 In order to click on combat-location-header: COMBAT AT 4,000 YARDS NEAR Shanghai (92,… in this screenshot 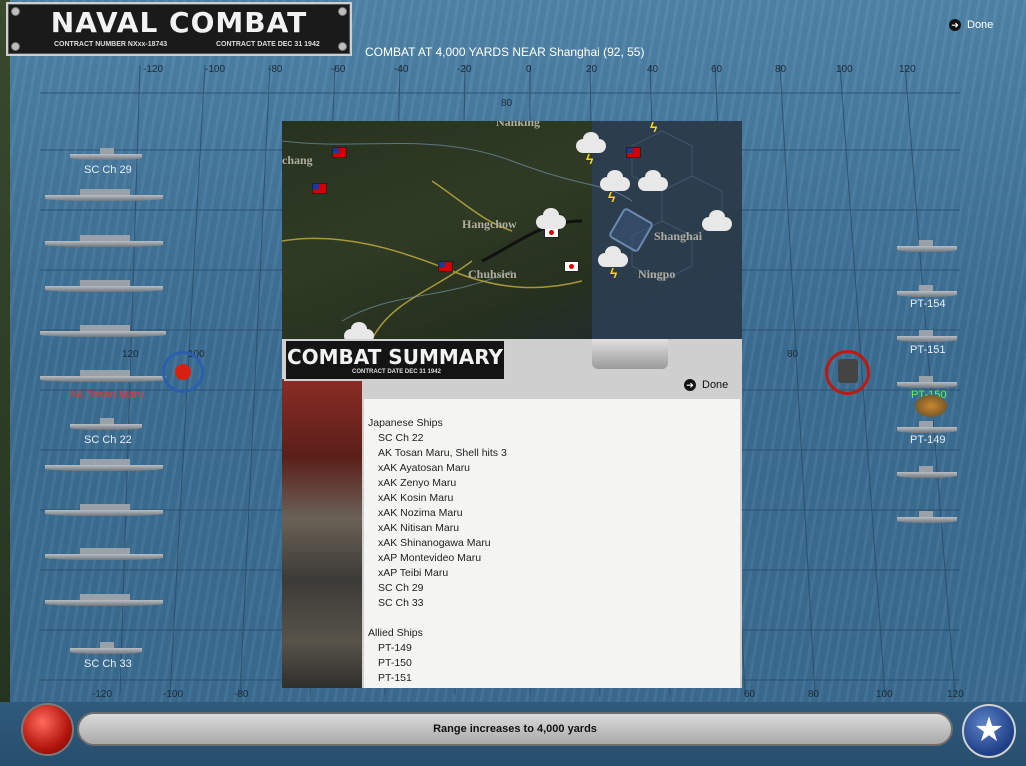, I will do `click(505, 52)`.